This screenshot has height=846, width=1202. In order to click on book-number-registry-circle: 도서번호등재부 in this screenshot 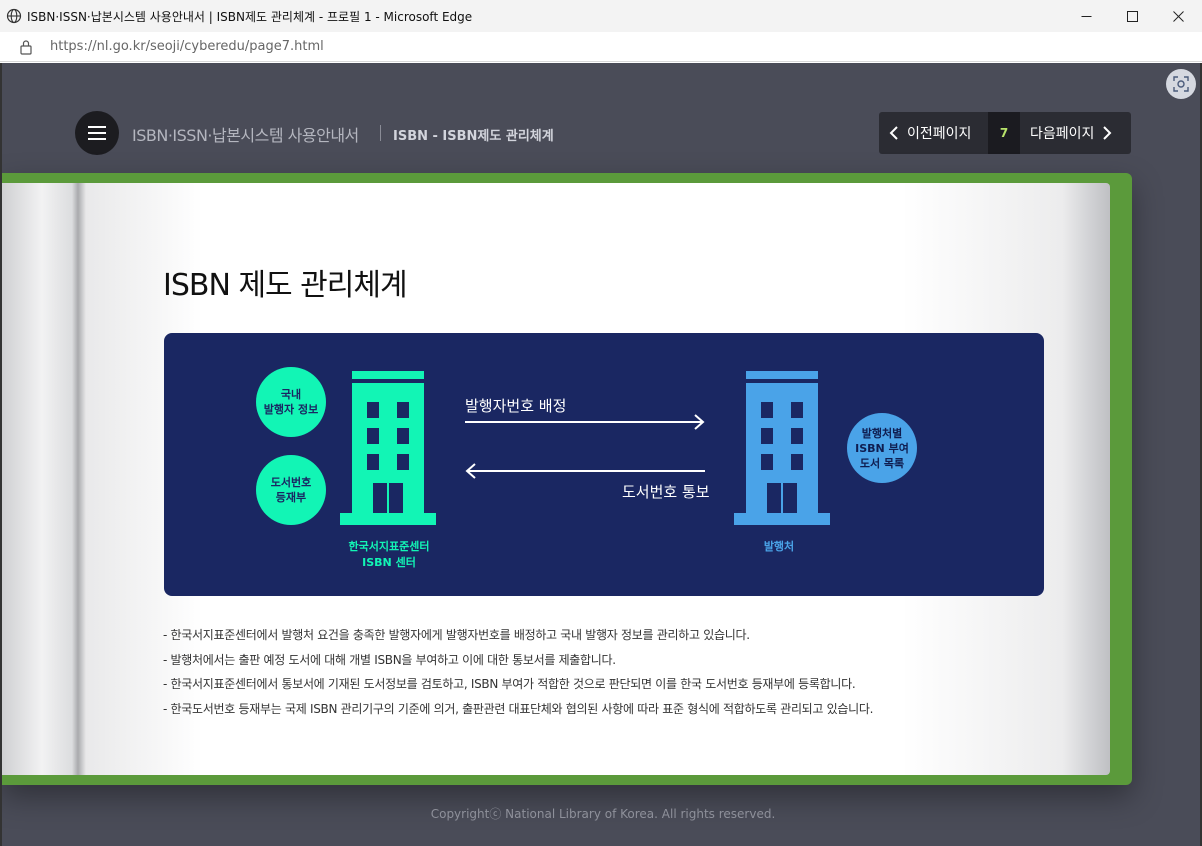, I will do `click(291, 490)`.